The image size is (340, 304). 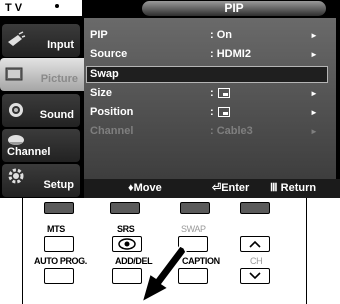 I want to click on mts-button, so click(x=59, y=244).